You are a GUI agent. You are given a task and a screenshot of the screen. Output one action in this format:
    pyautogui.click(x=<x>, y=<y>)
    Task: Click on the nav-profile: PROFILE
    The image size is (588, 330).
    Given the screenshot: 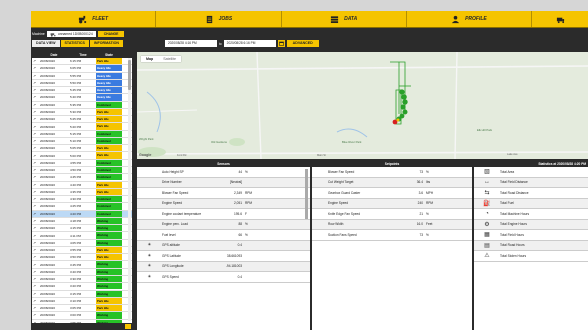 What is the action you would take?
    pyautogui.click(x=470, y=19)
    